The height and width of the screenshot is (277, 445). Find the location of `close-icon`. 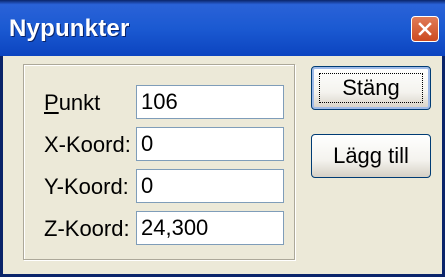

close-icon is located at coordinates (425, 29).